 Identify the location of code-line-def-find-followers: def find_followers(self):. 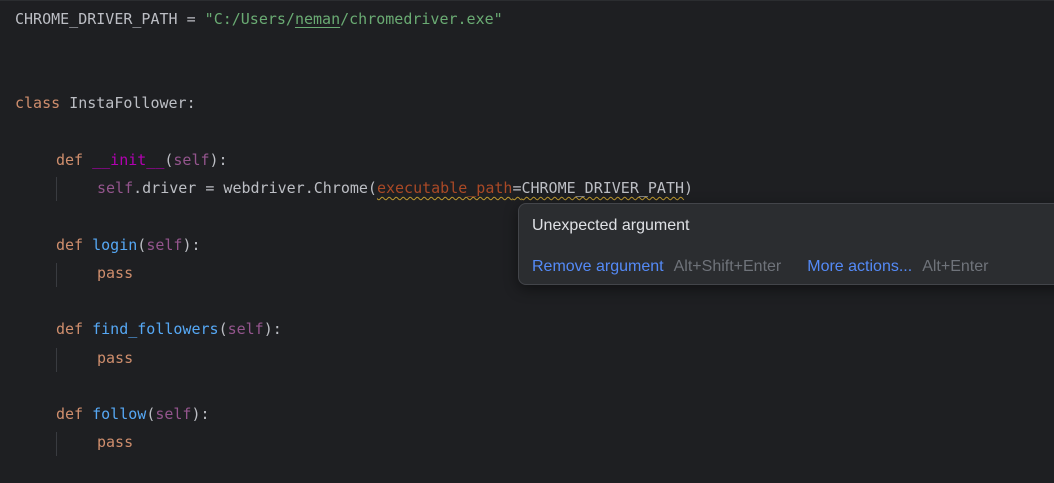
(169, 329).